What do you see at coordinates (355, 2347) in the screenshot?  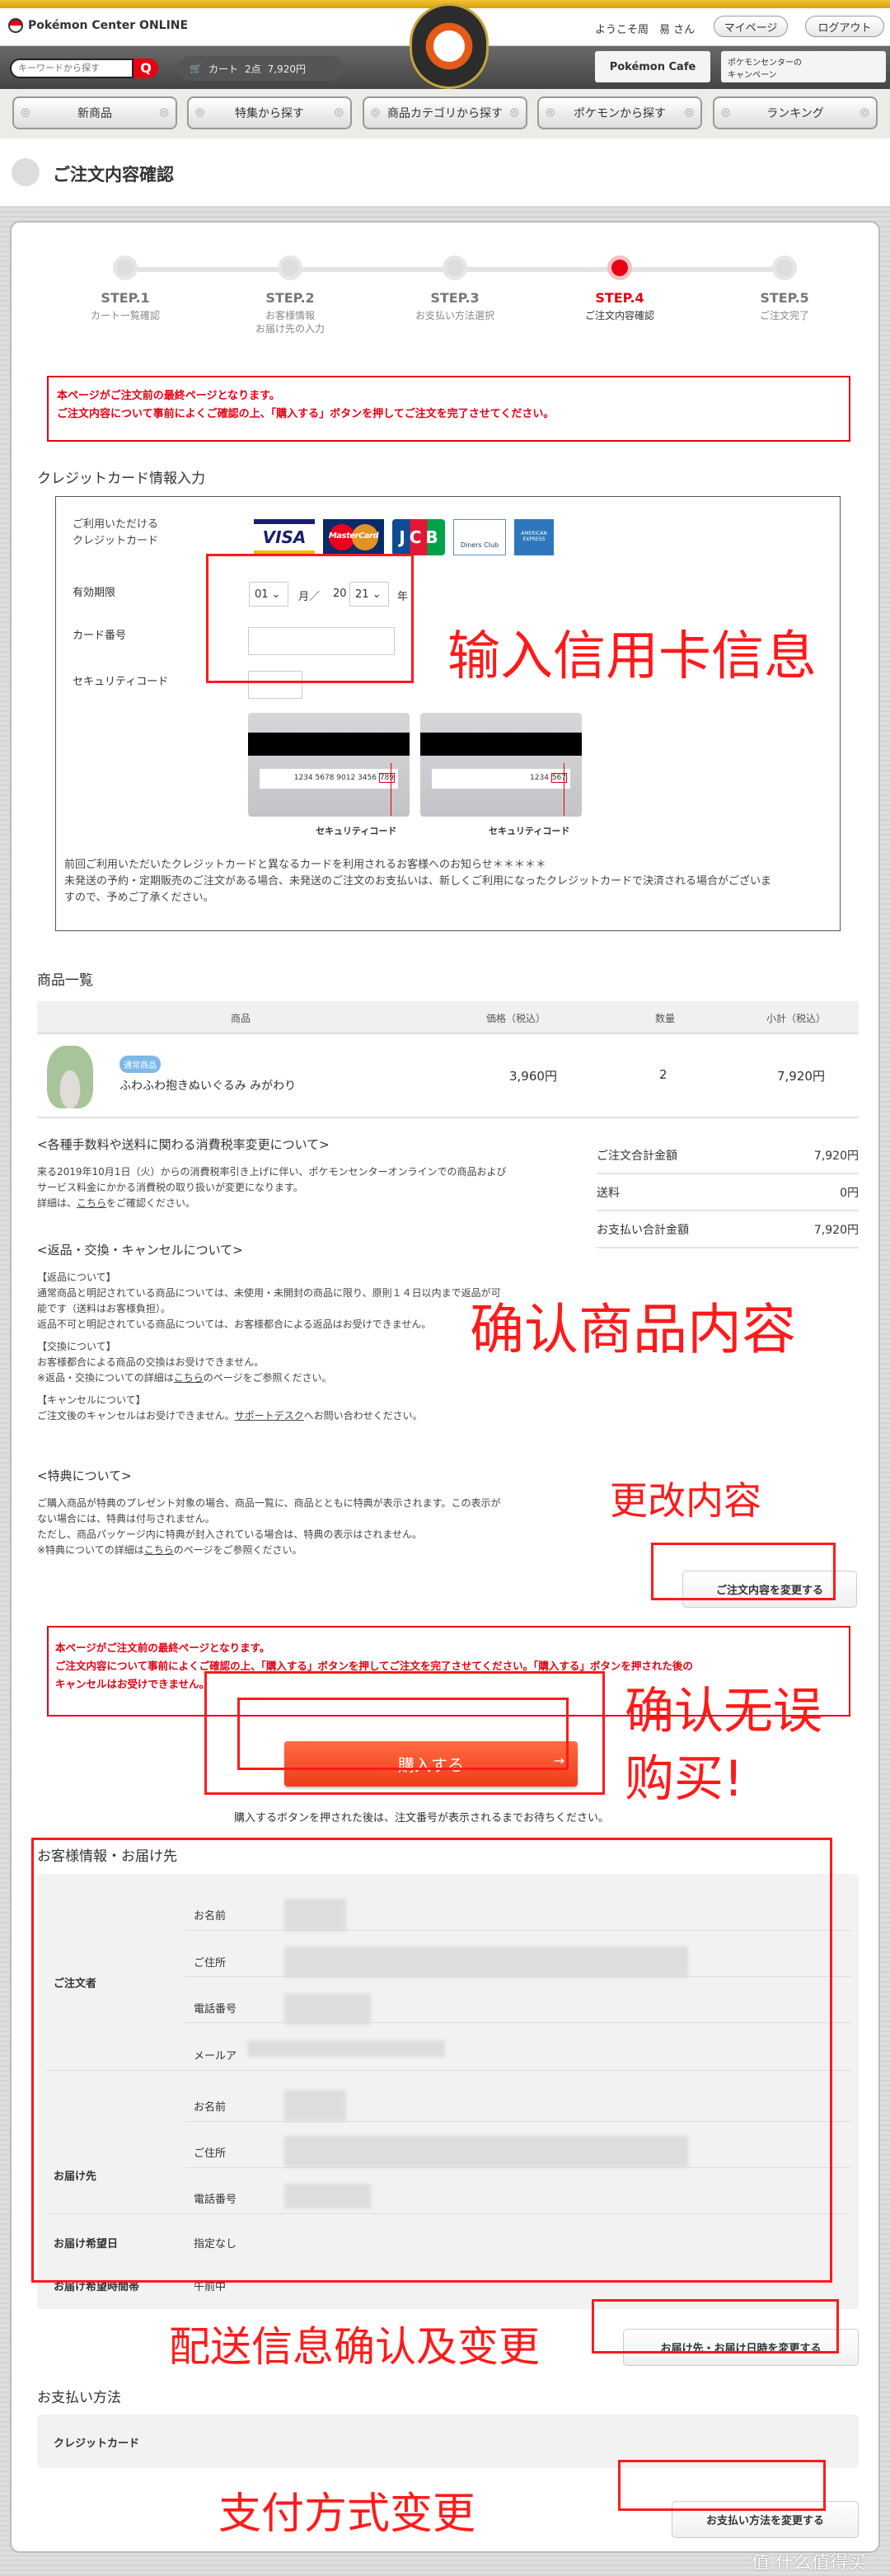 I see `annotation-delivery: 配送信息确认及变更` at bounding box center [355, 2347].